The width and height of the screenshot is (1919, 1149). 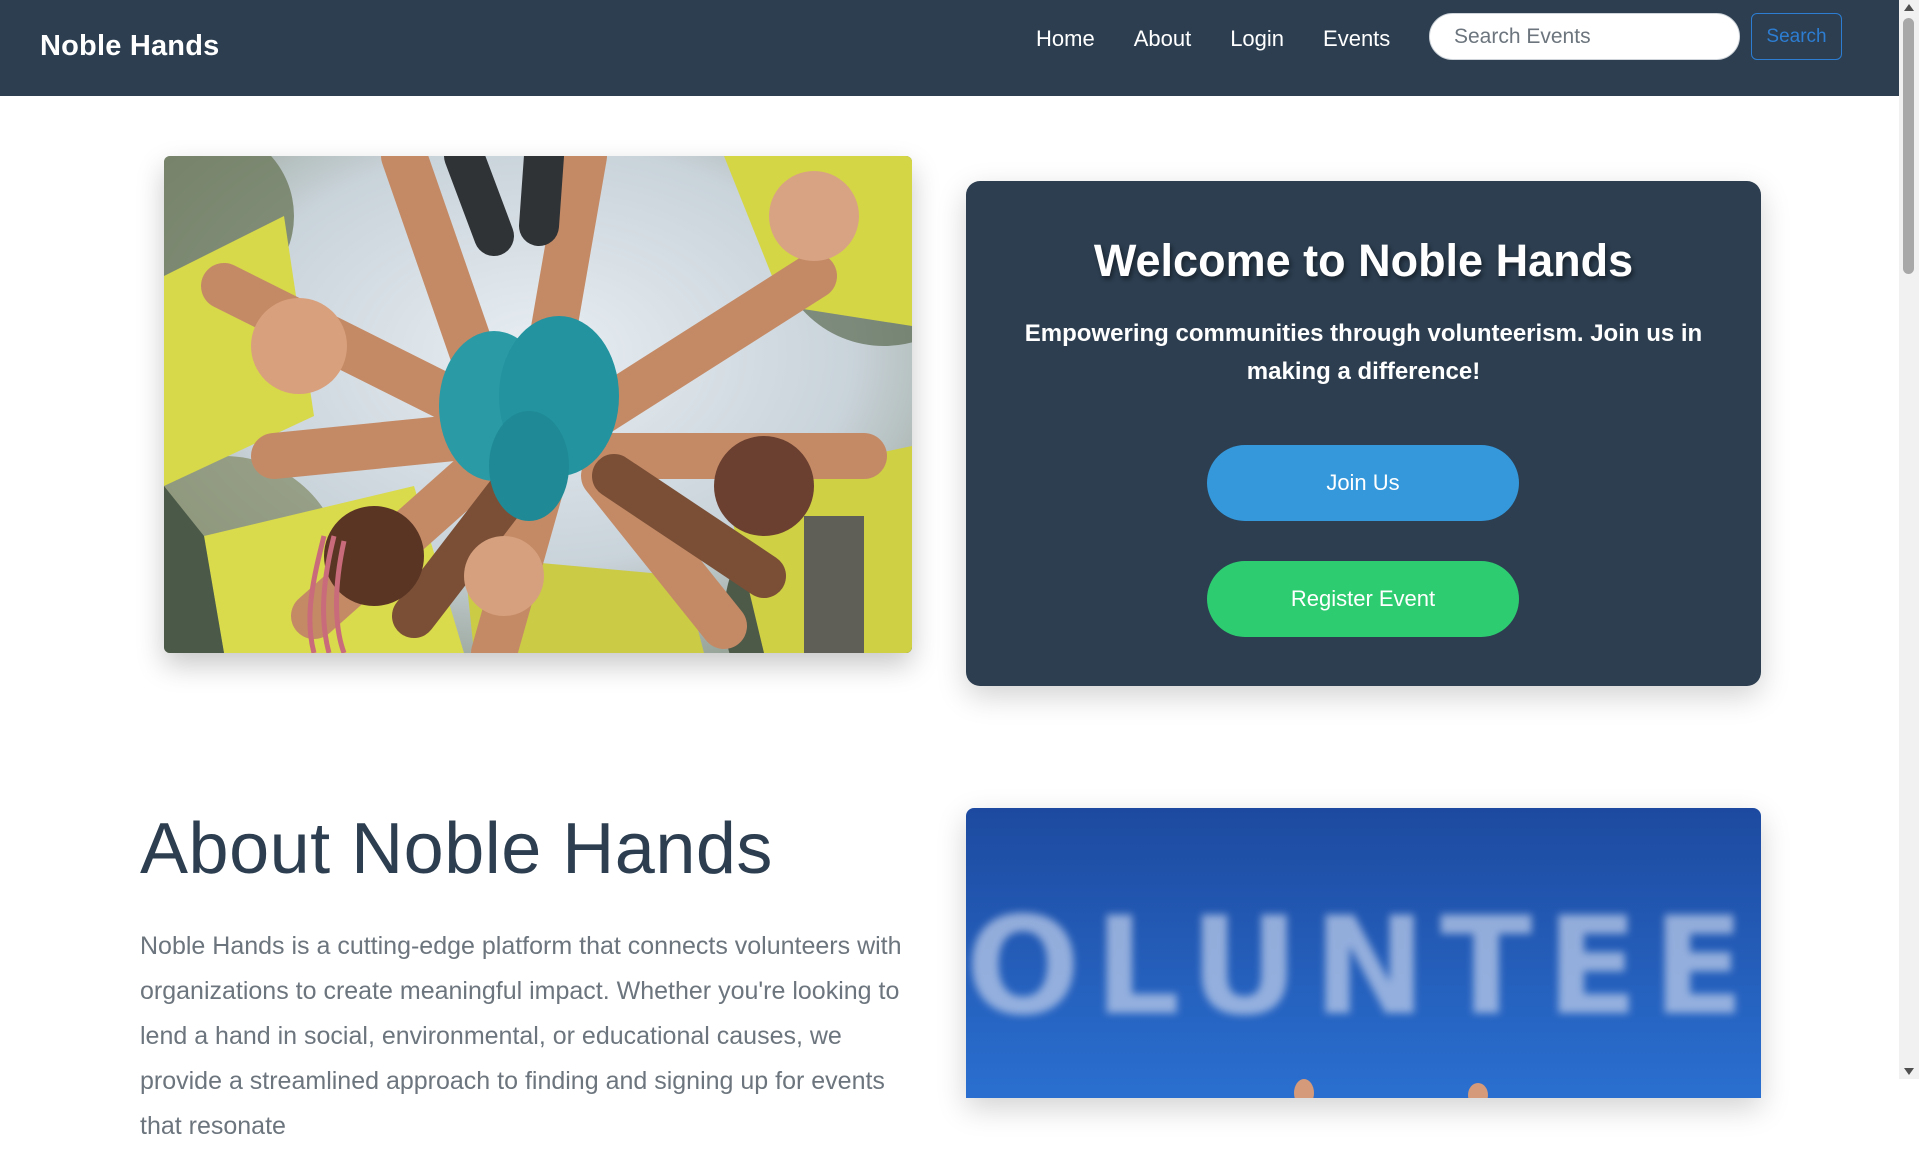 I want to click on brand-logo: Noble Hands, so click(x=129, y=46).